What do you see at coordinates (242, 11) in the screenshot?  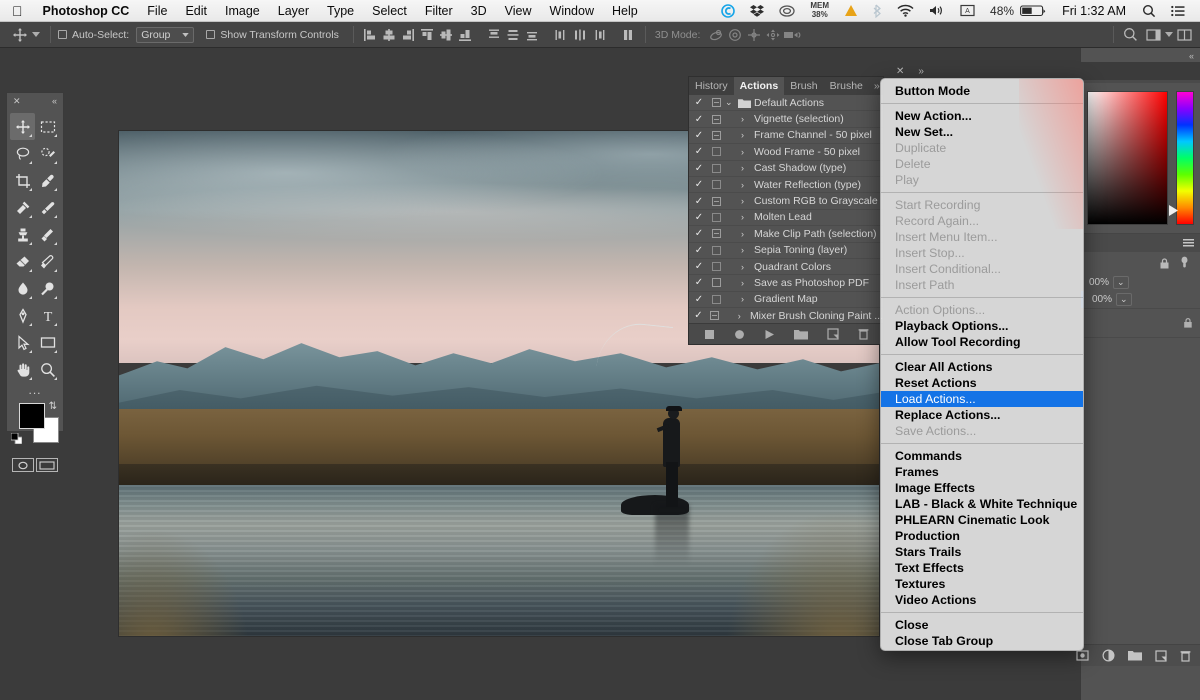 I see `menu-item-image: Image` at bounding box center [242, 11].